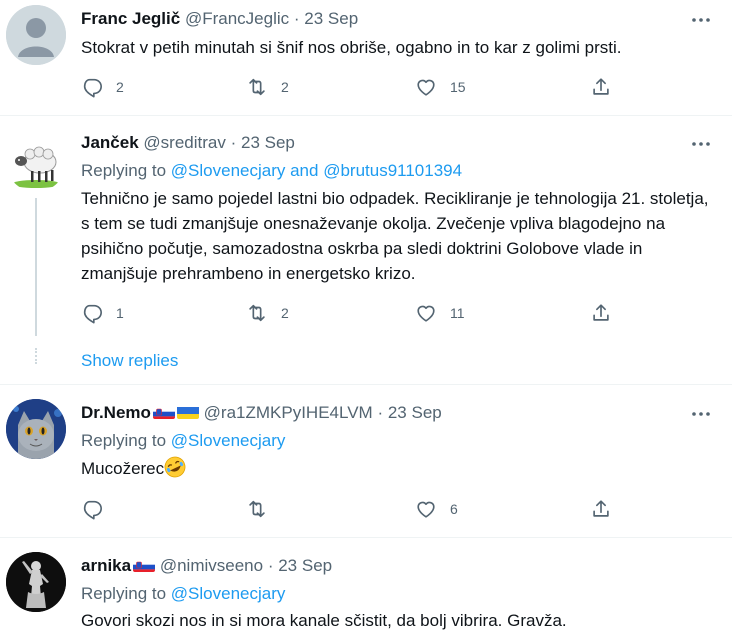  I want to click on display-name: Dr.Nemo, so click(116, 412).